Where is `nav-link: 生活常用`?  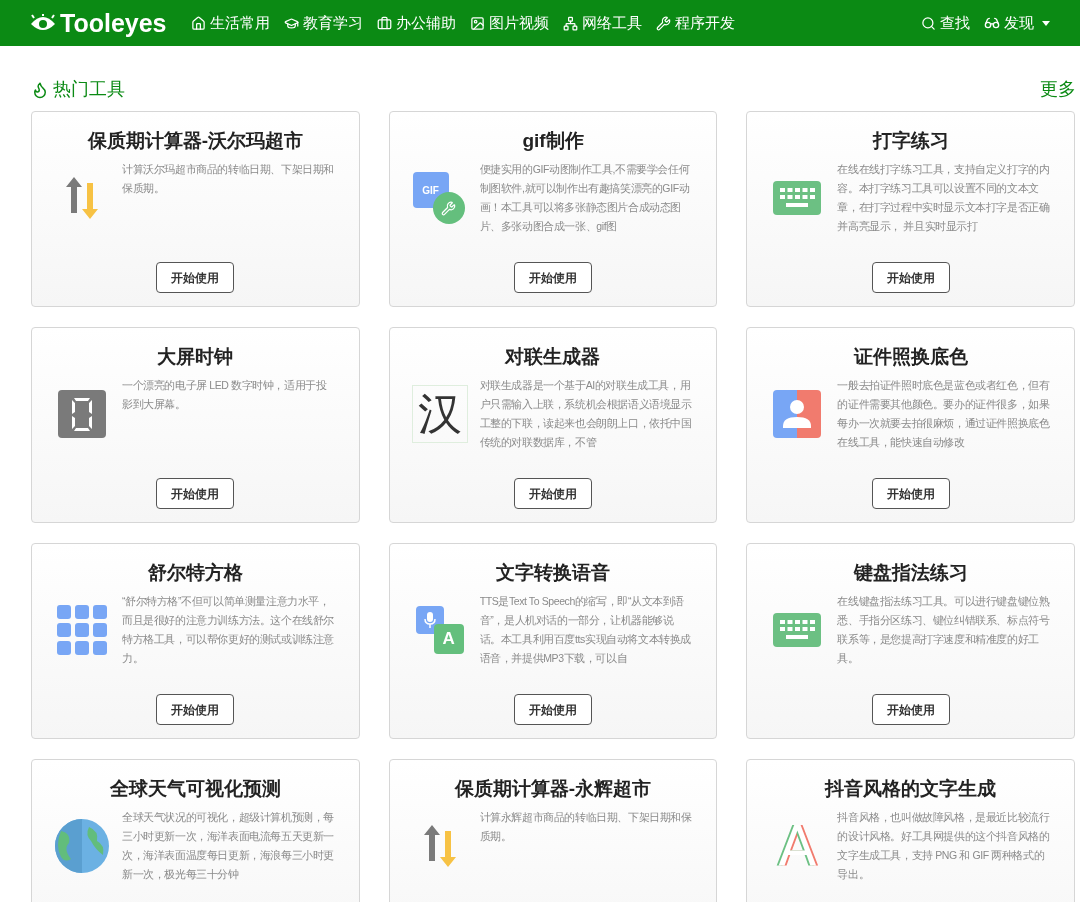 nav-link: 生活常用 is located at coordinates (230, 23).